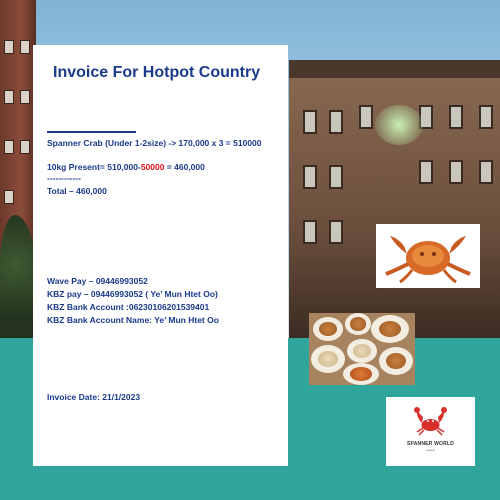  I want to click on spanner-world-logo: SPANNER WORLD seafood, so click(430, 431).